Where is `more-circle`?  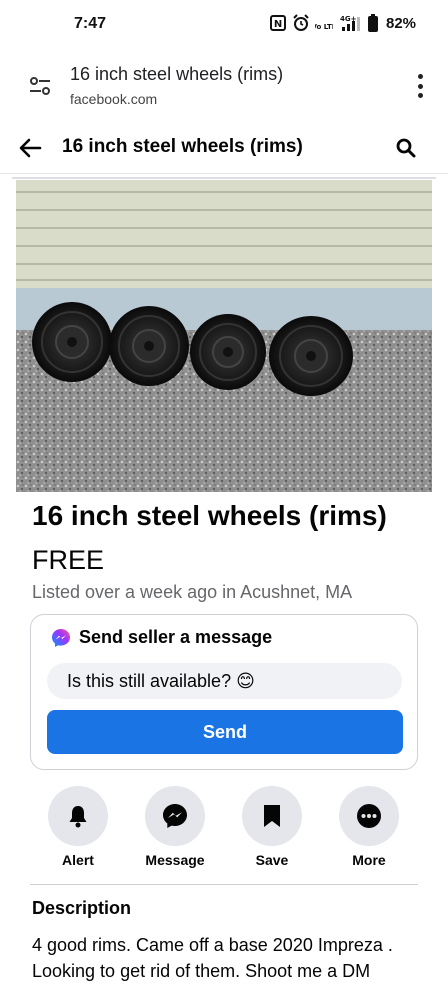 more-circle is located at coordinates (369, 816).